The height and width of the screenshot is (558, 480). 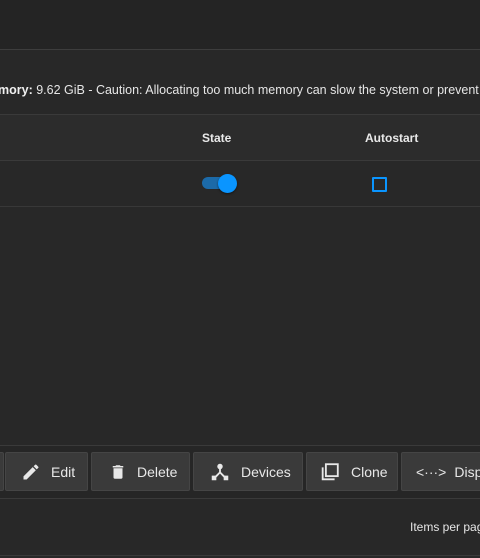 I want to click on edit-button: Edit, so click(x=46, y=471).